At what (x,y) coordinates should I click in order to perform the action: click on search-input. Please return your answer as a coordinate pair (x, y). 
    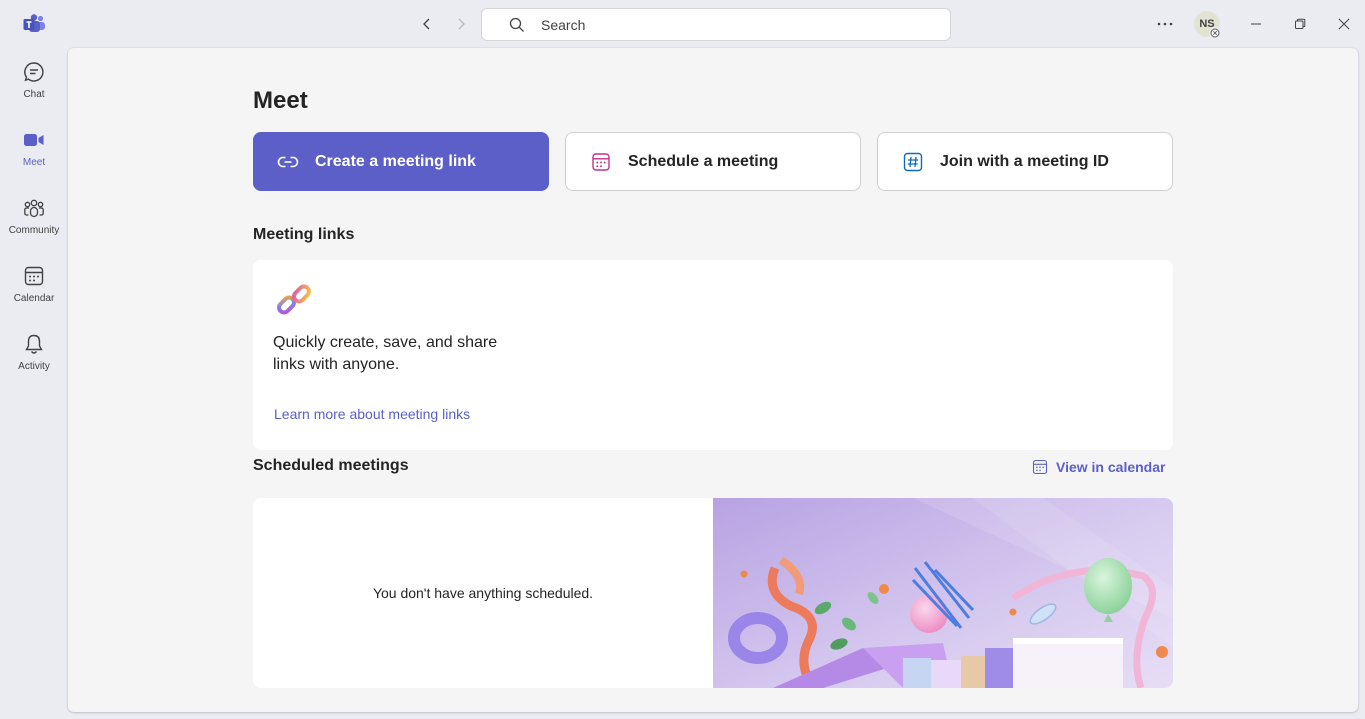
    Looking at the image, I should click on (731, 24).